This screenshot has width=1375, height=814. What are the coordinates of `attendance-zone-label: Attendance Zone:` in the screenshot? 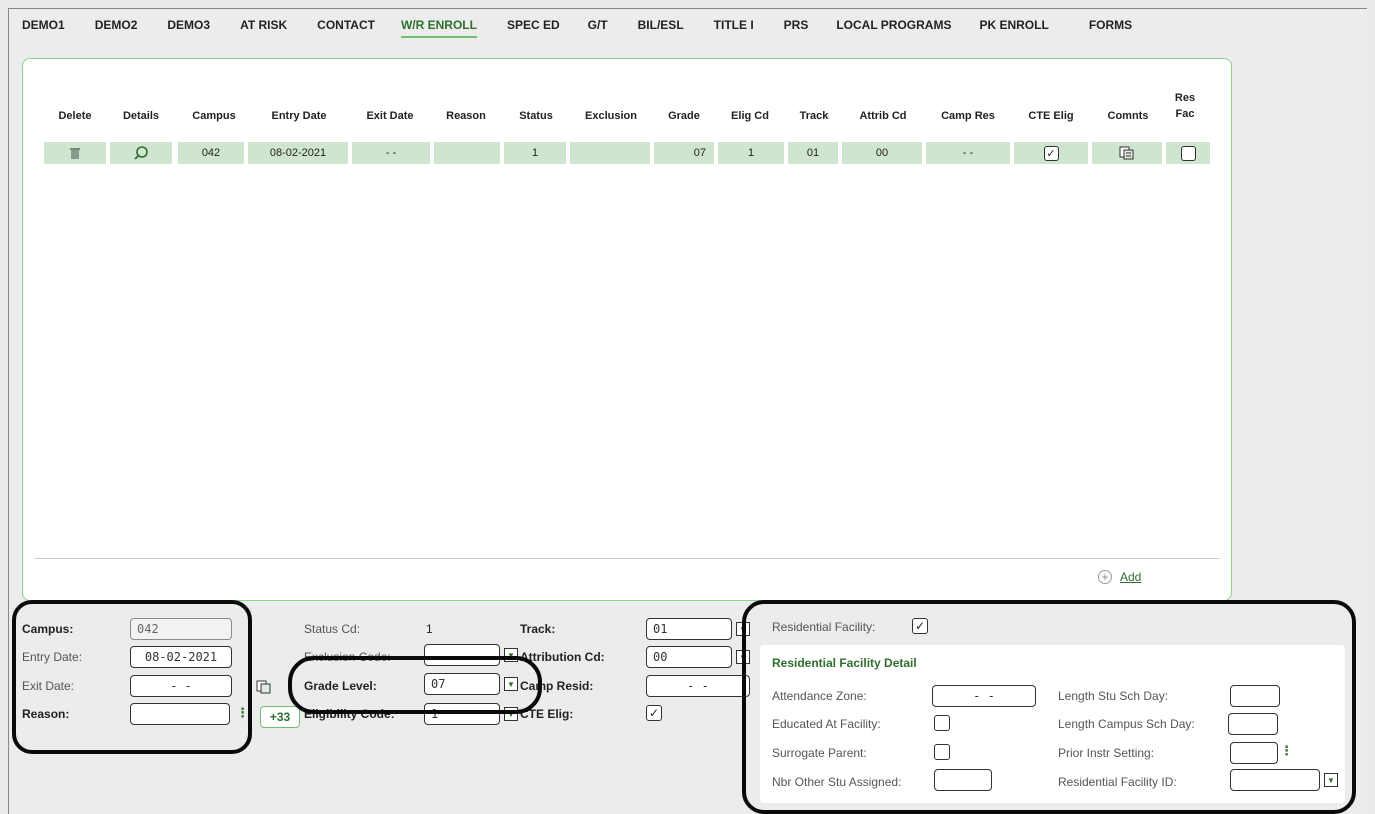 It's located at (819, 696).